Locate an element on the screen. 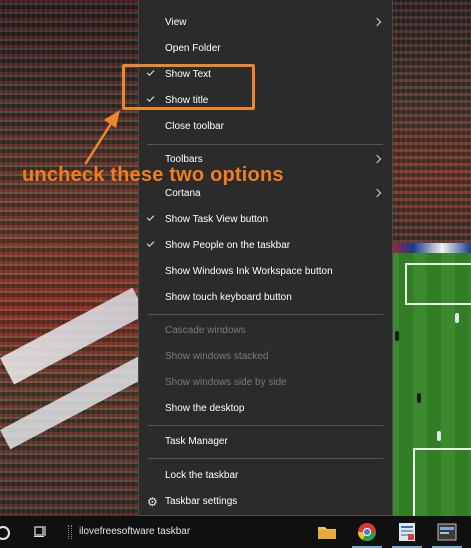 This screenshot has height=548, width=471. chrome-icon is located at coordinates (367, 534).